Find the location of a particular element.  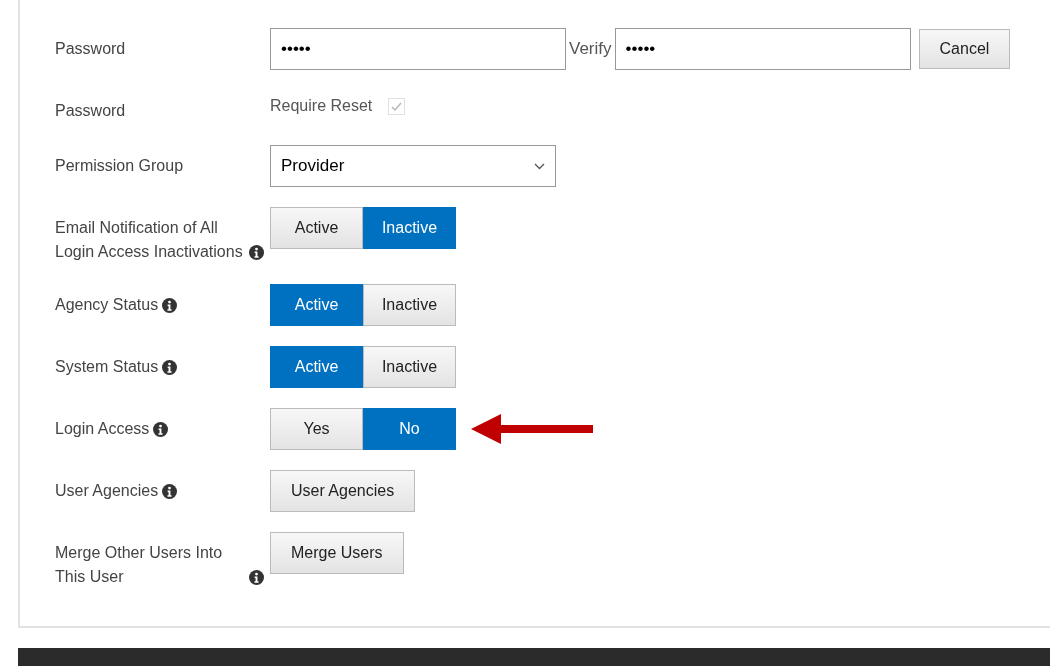

action-button: Merge Users is located at coordinates (337, 553).